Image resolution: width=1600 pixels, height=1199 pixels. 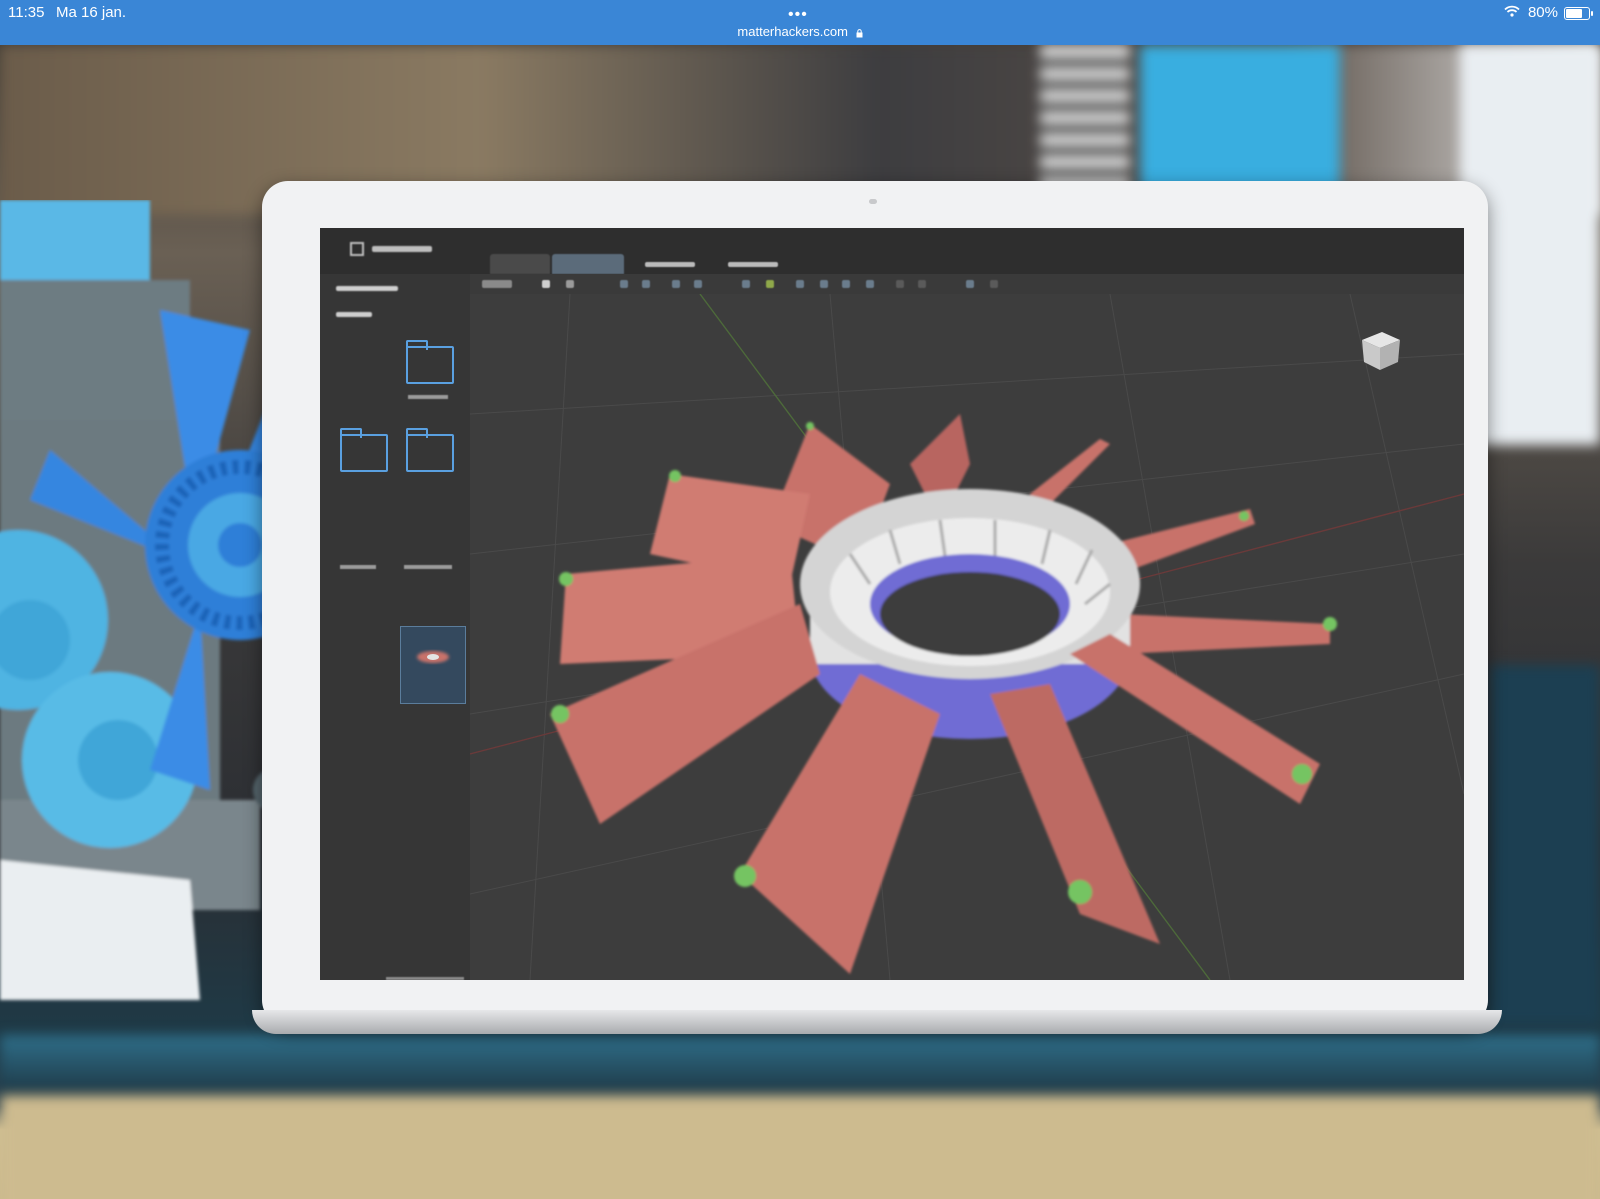 I want to click on app-tab-printer, so click(x=588, y=264).